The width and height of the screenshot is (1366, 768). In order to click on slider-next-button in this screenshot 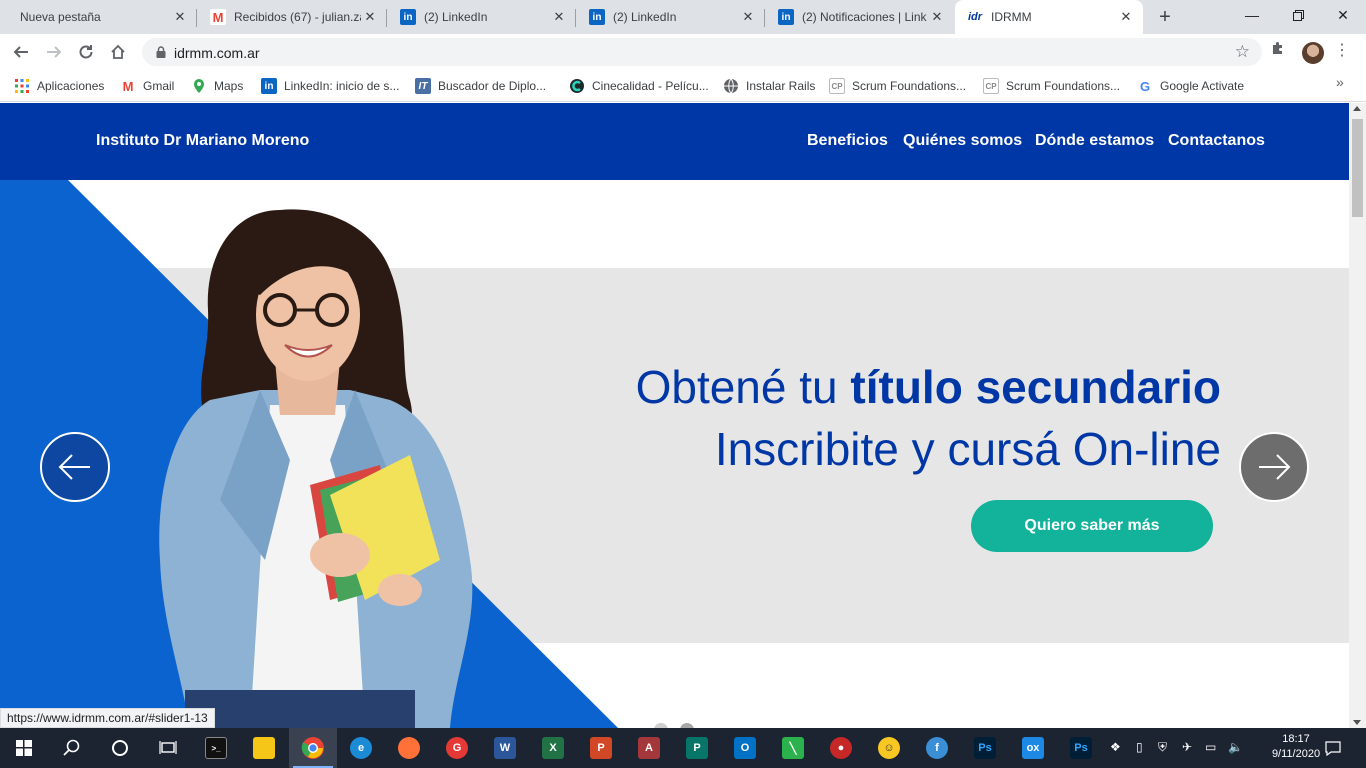, I will do `click(1274, 467)`.